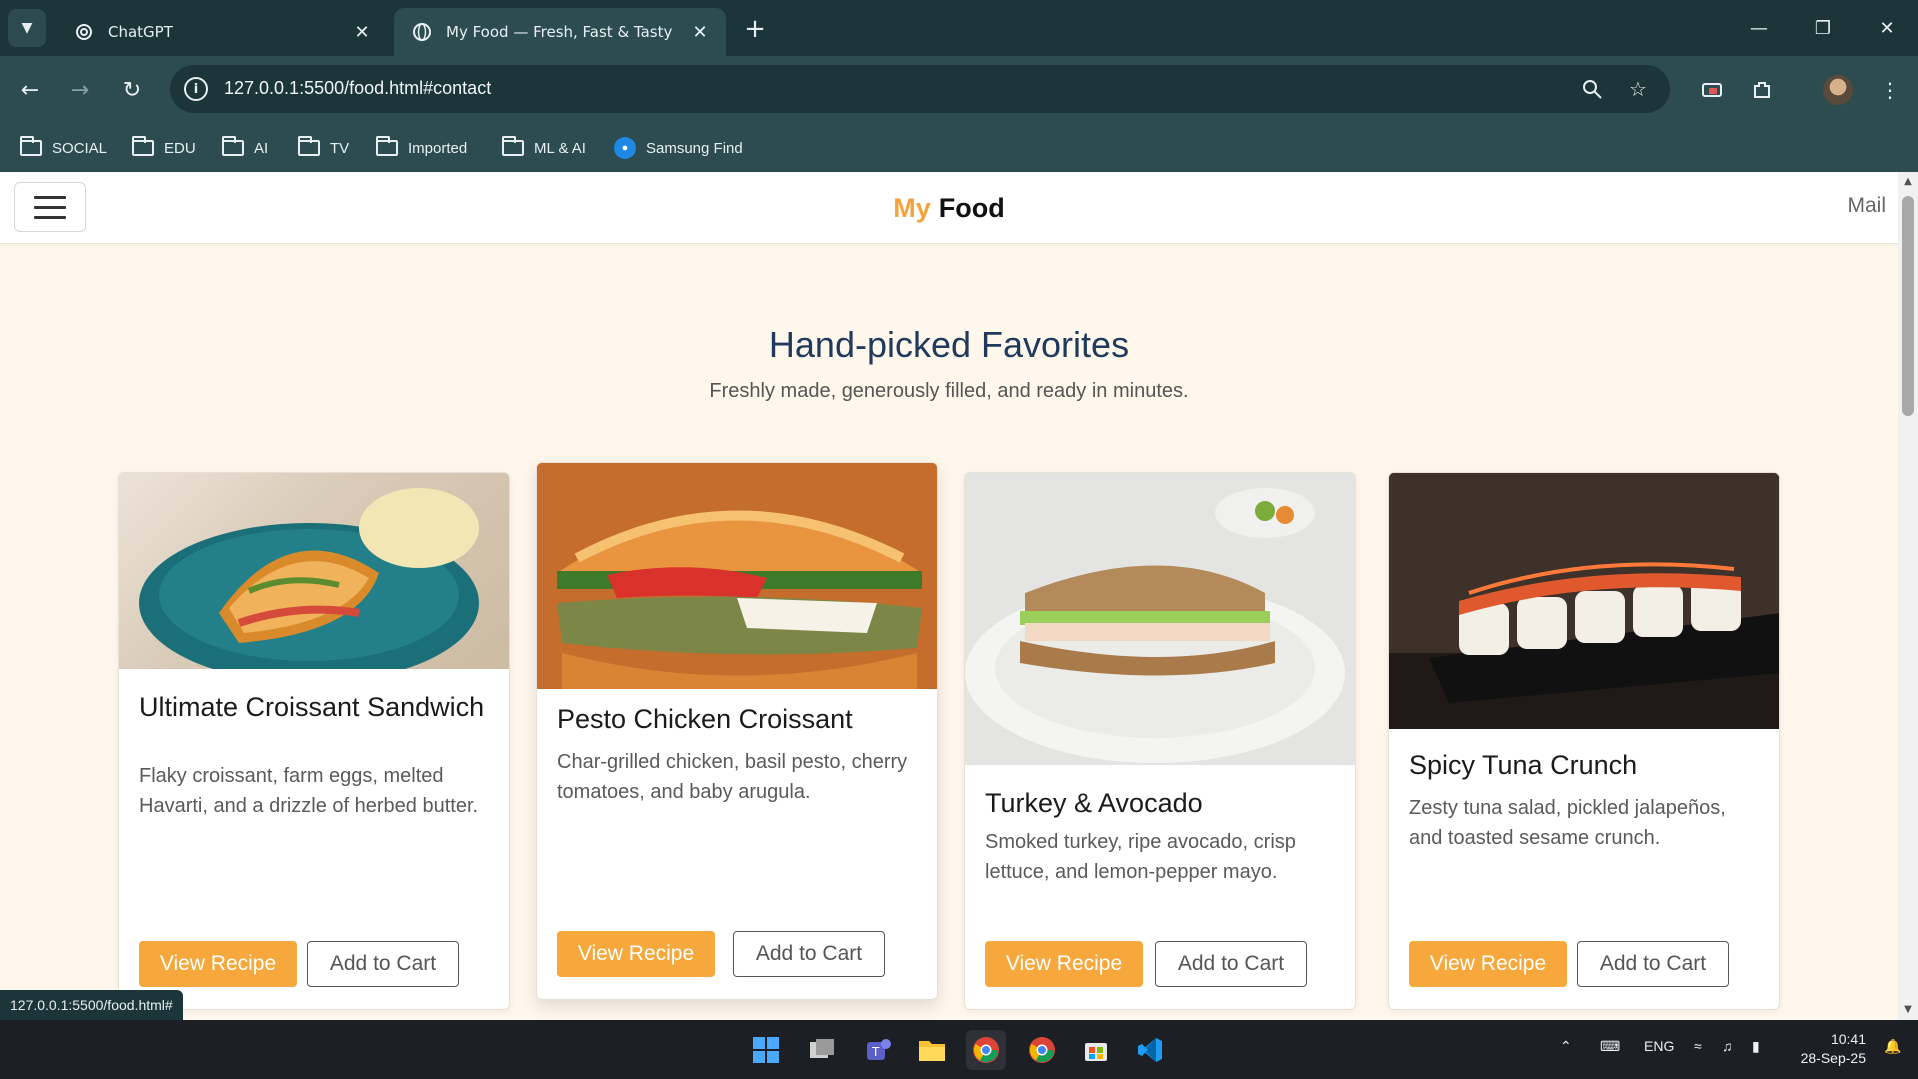  I want to click on bookmark-folder: SOCIAL, so click(63, 148).